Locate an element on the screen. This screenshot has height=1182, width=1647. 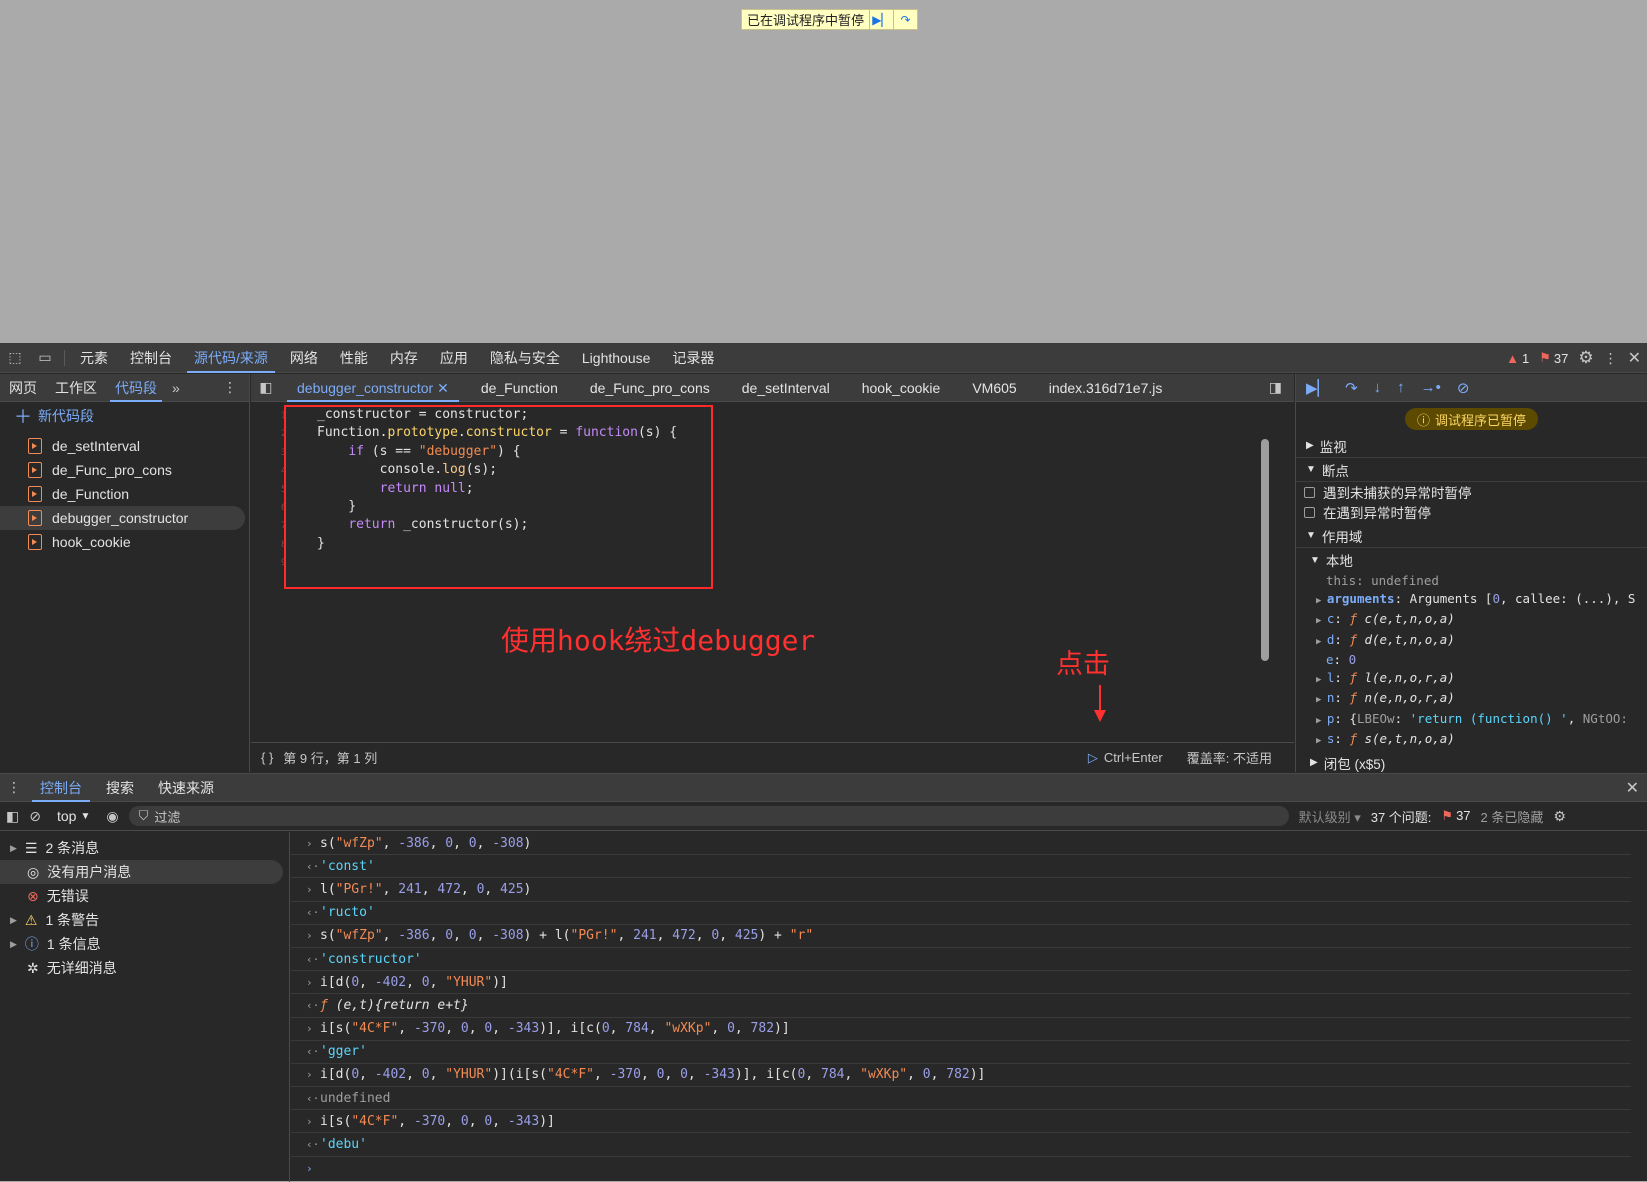
editor-tab: index.316d71e7.js is located at coordinates (1106, 388).